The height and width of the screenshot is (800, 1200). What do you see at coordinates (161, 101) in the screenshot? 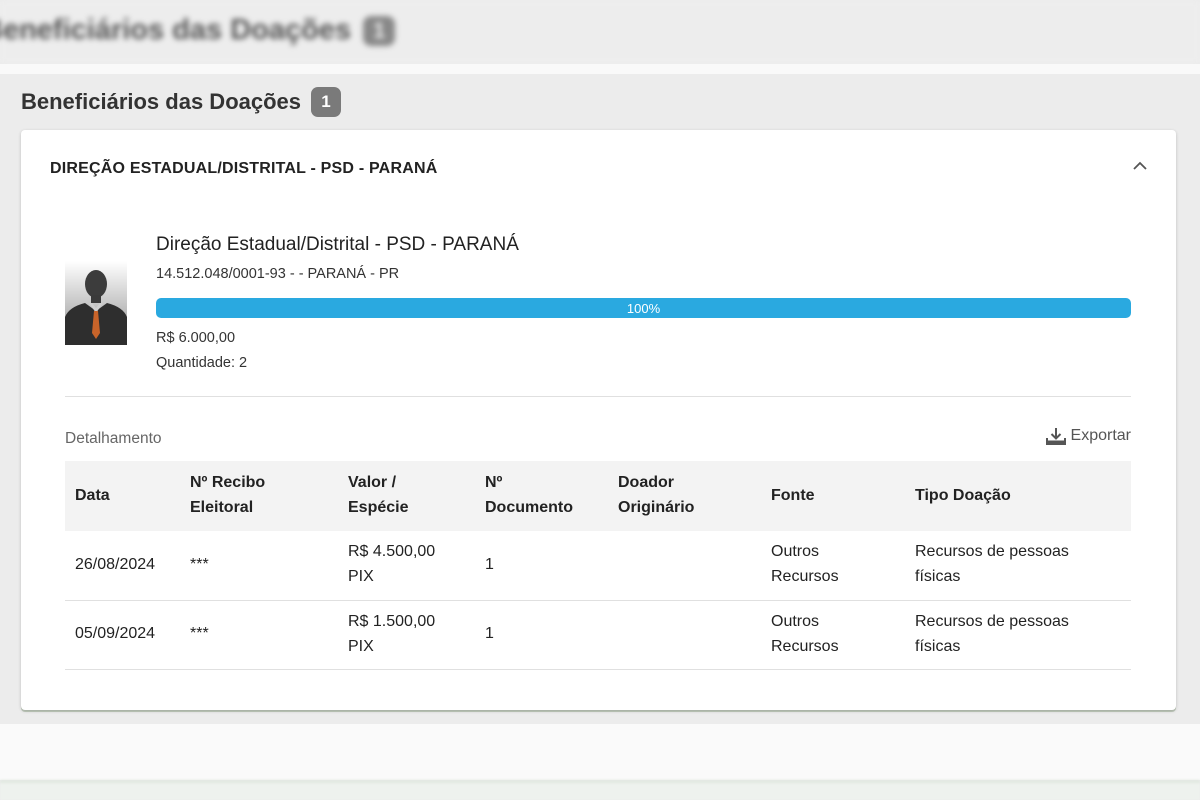
I see `section-title-text: Beneficiários das Doações` at bounding box center [161, 101].